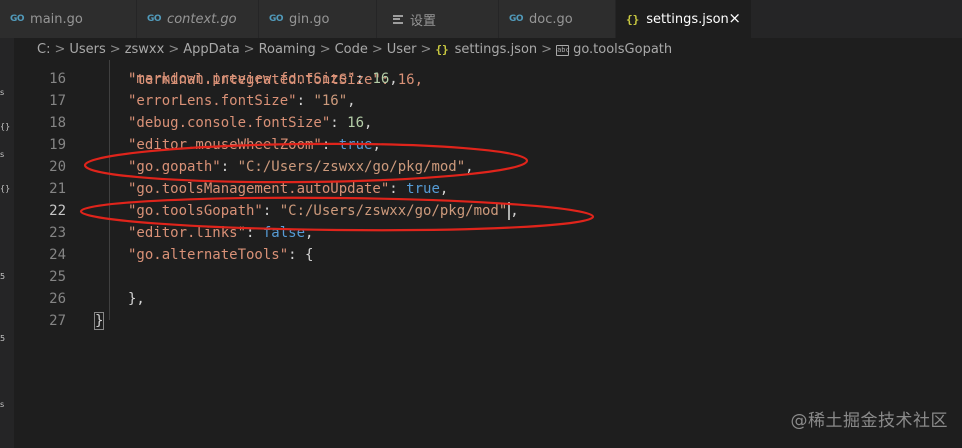 This screenshot has height=448, width=962. What do you see at coordinates (5, 126) in the screenshot?
I see `panel-glyph: {}` at bounding box center [5, 126].